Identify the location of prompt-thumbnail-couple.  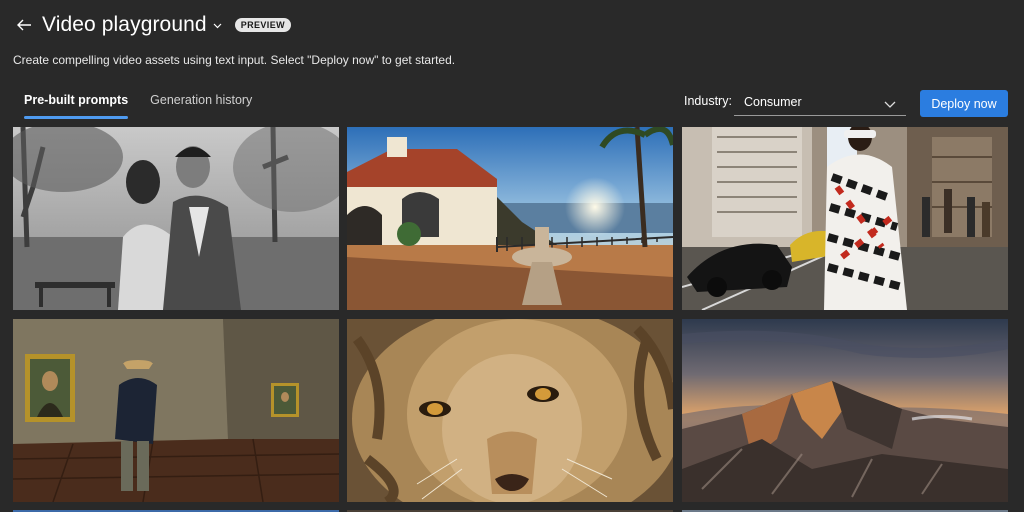
(176, 218).